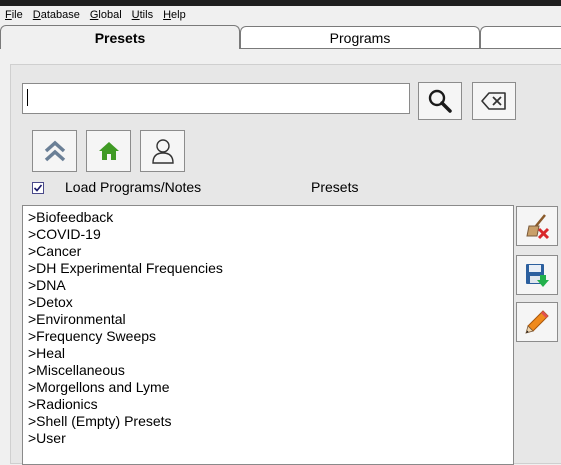 The height and width of the screenshot is (465, 561). I want to click on search-button, so click(440, 101).